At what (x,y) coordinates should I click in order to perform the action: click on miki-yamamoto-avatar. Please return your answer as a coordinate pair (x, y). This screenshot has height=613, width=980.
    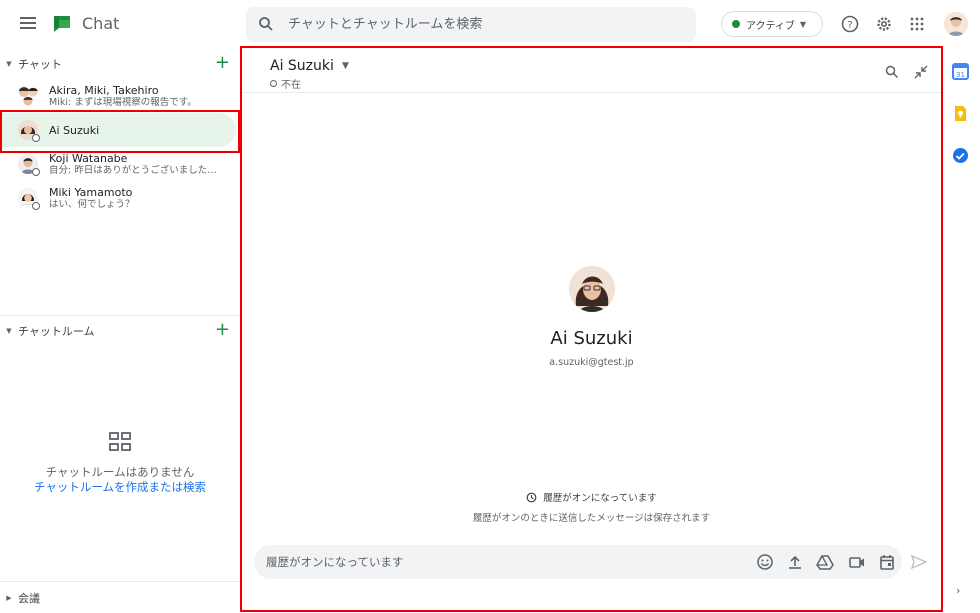
    Looking at the image, I should click on (29, 199).